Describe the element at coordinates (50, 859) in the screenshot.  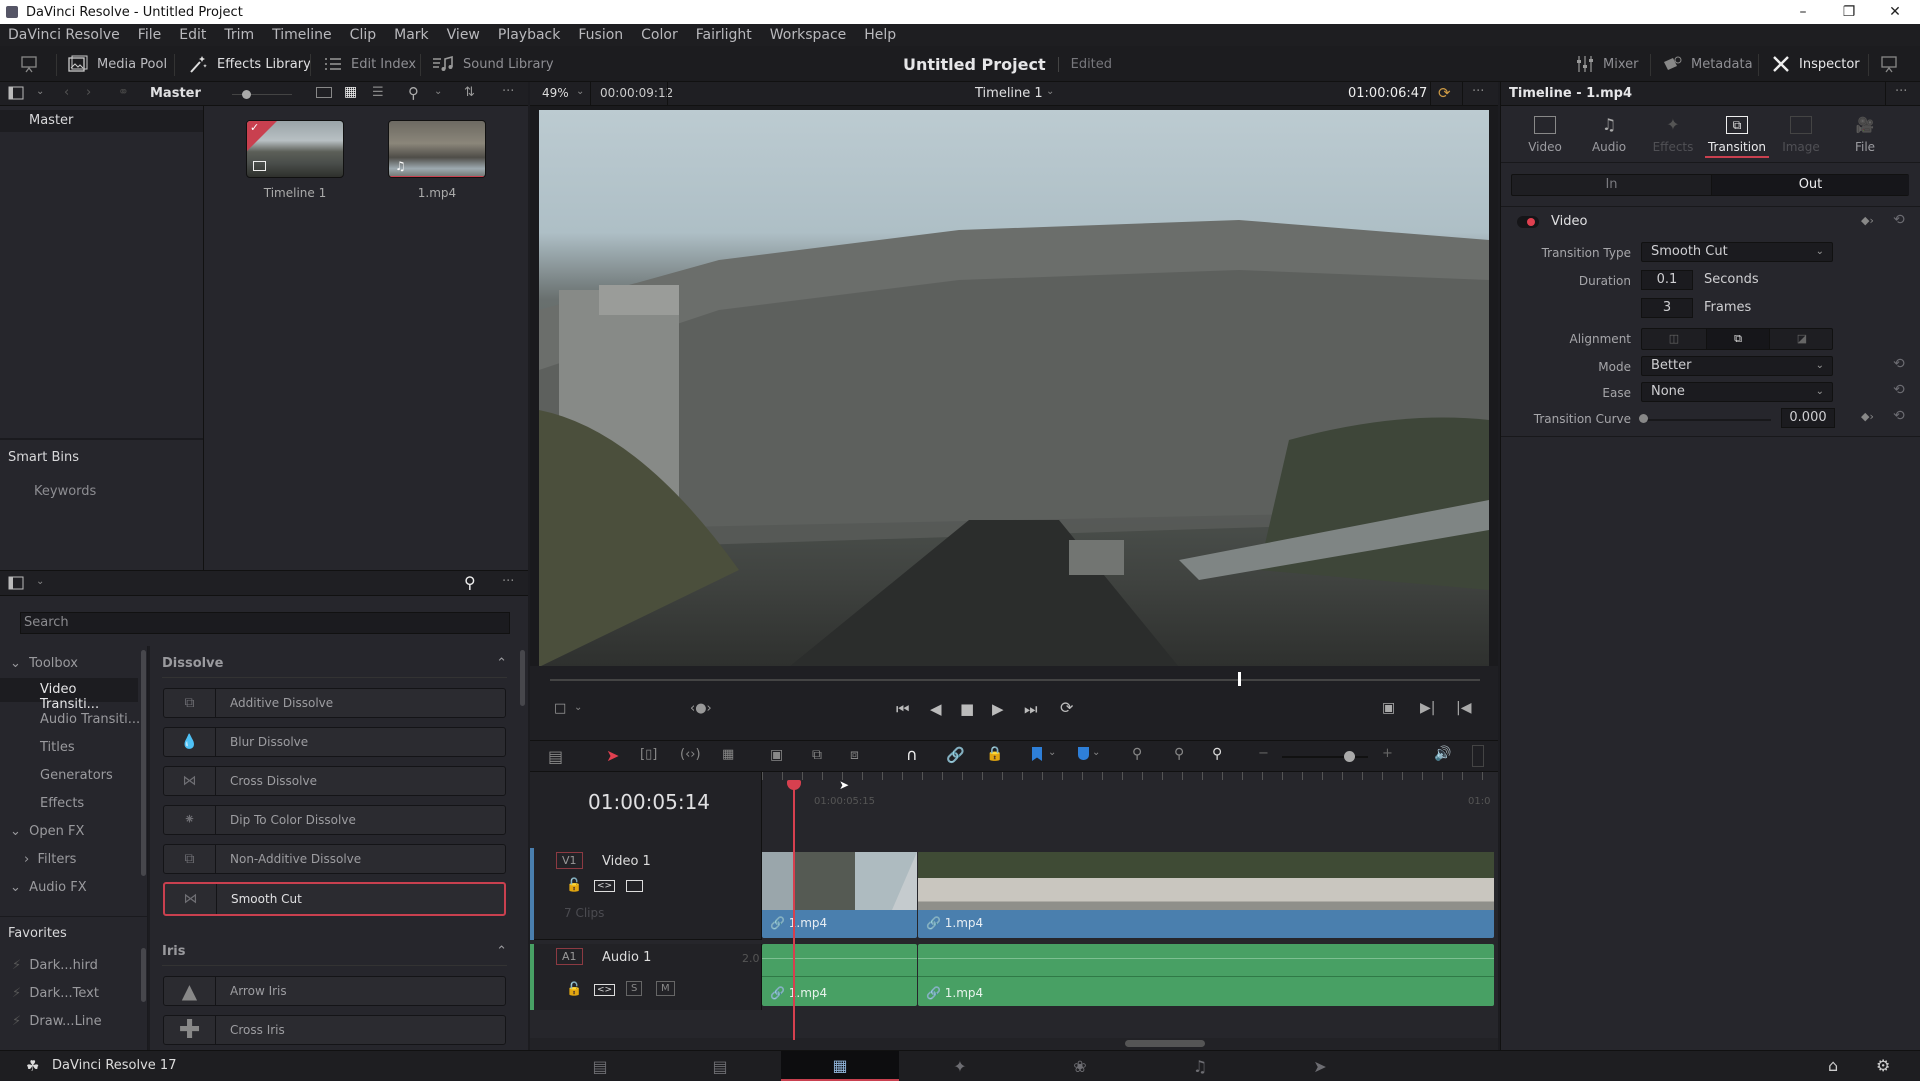
I see `tree-item-filters: › Filters` at that location.